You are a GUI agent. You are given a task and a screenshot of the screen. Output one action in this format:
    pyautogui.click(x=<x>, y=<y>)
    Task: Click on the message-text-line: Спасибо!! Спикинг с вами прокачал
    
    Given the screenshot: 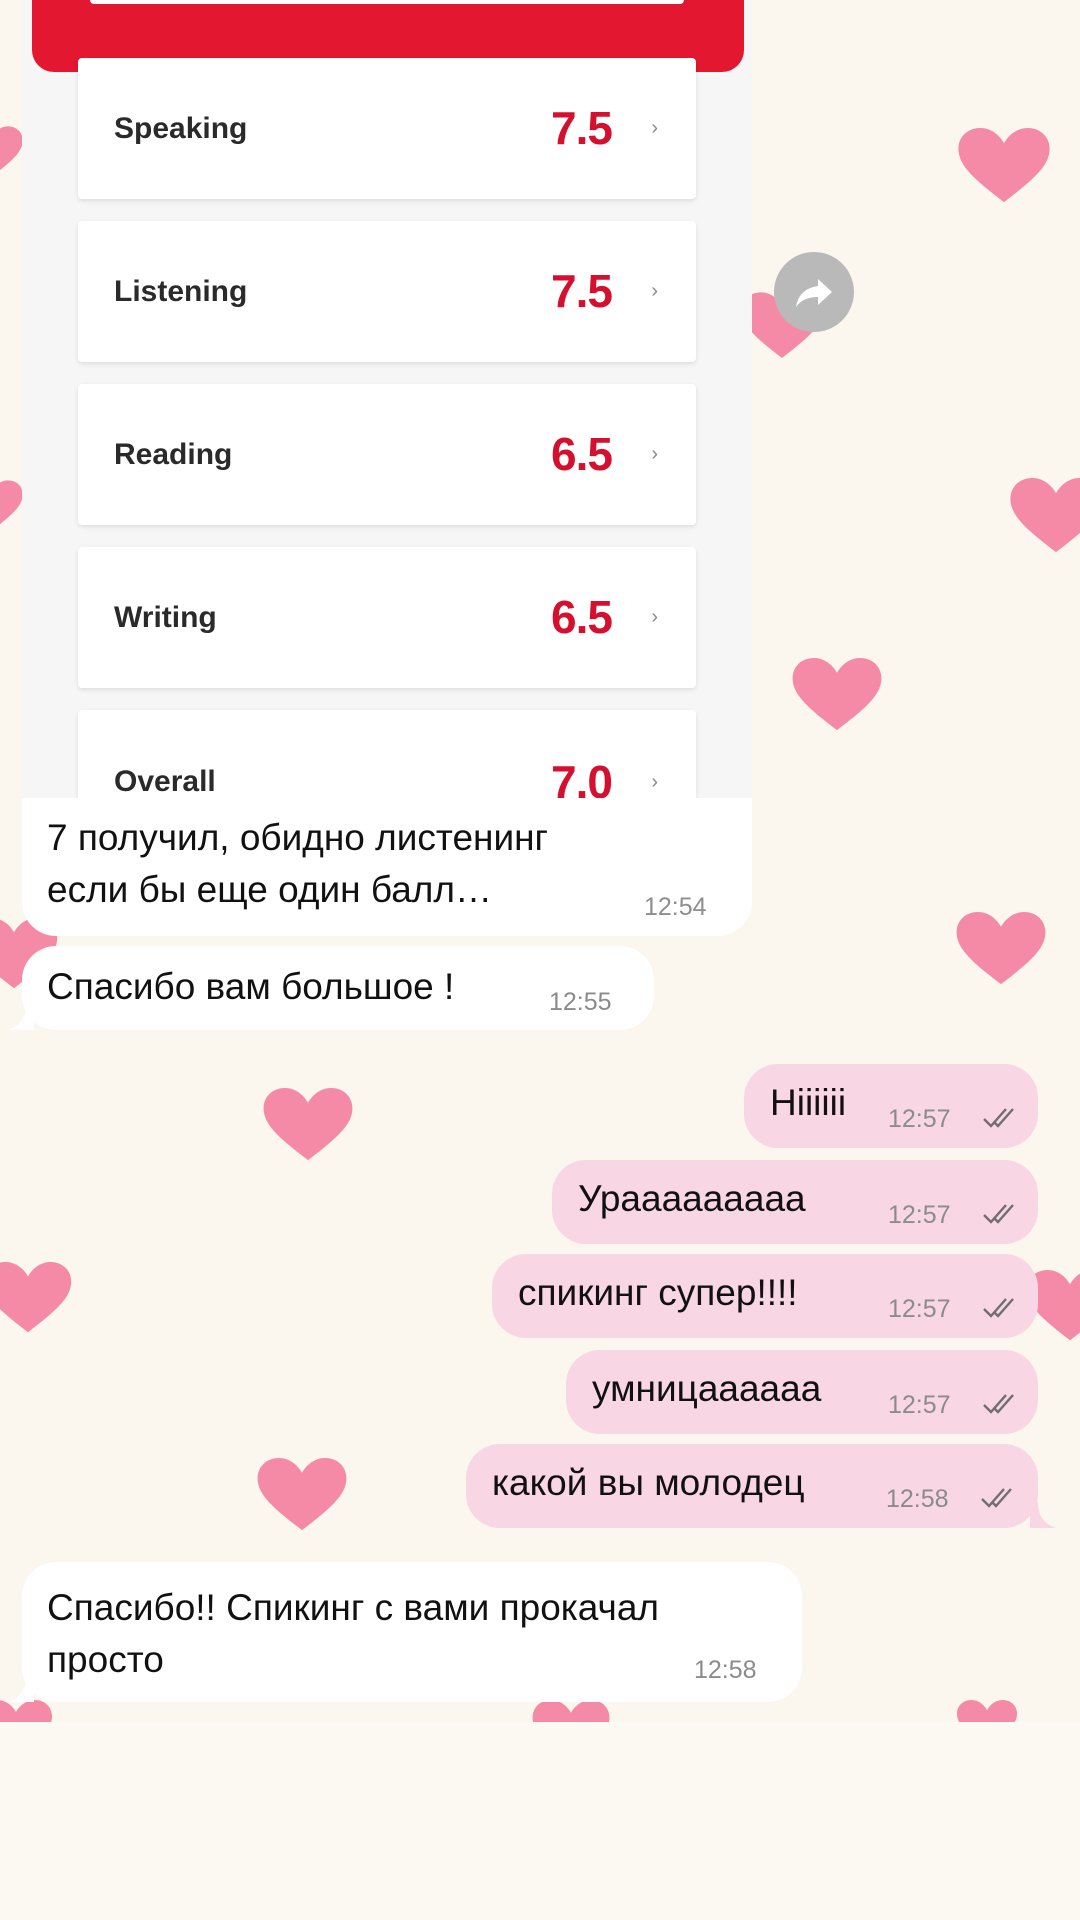 What is the action you would take?
    pyautogui.click(x=353, y=1607)
    